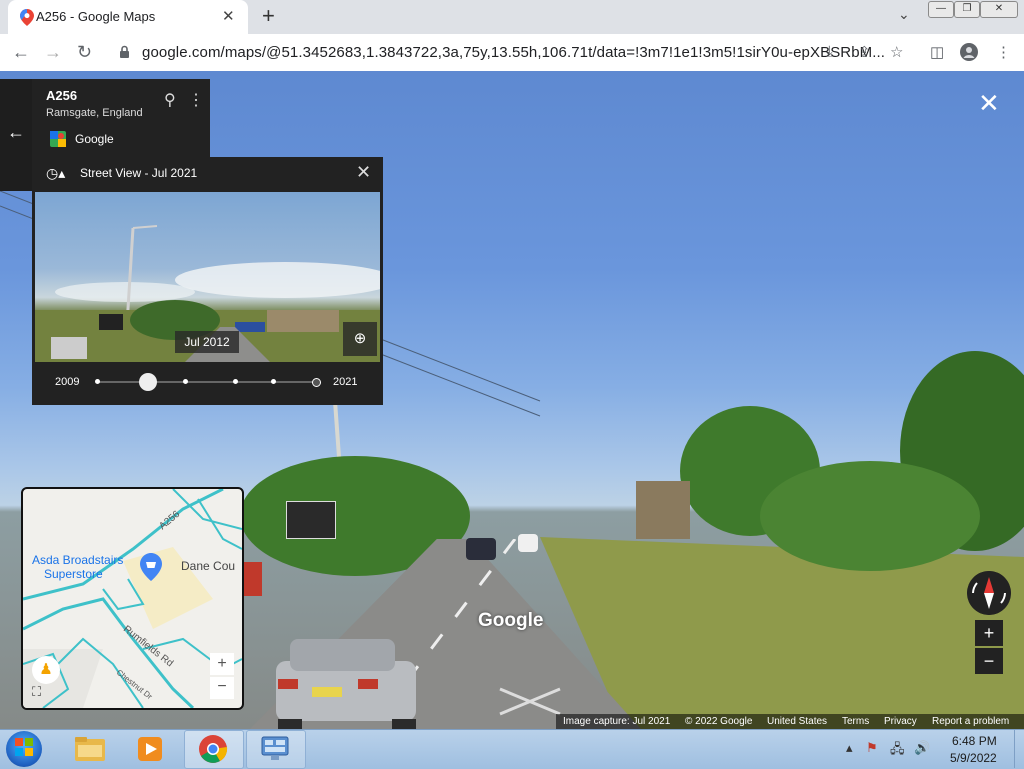 The height and width of the screenshot is (769, 1024). Describe the element at coordinates (904, 14) in the screenshot. I see `tab-search-chevron-icon: ⌄` at that location.